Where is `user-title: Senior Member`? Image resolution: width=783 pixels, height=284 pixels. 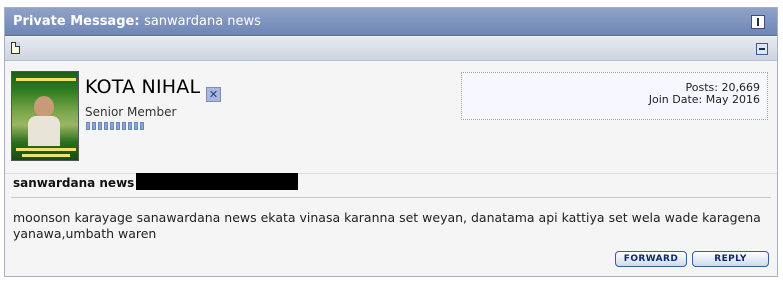 user-title: Senior Member is located at coordinates (131, 112).